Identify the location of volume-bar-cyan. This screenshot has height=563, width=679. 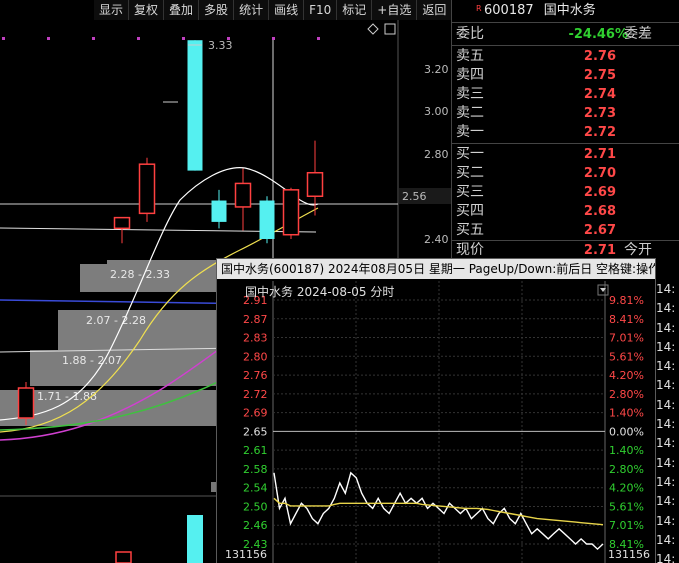
(195, 539).